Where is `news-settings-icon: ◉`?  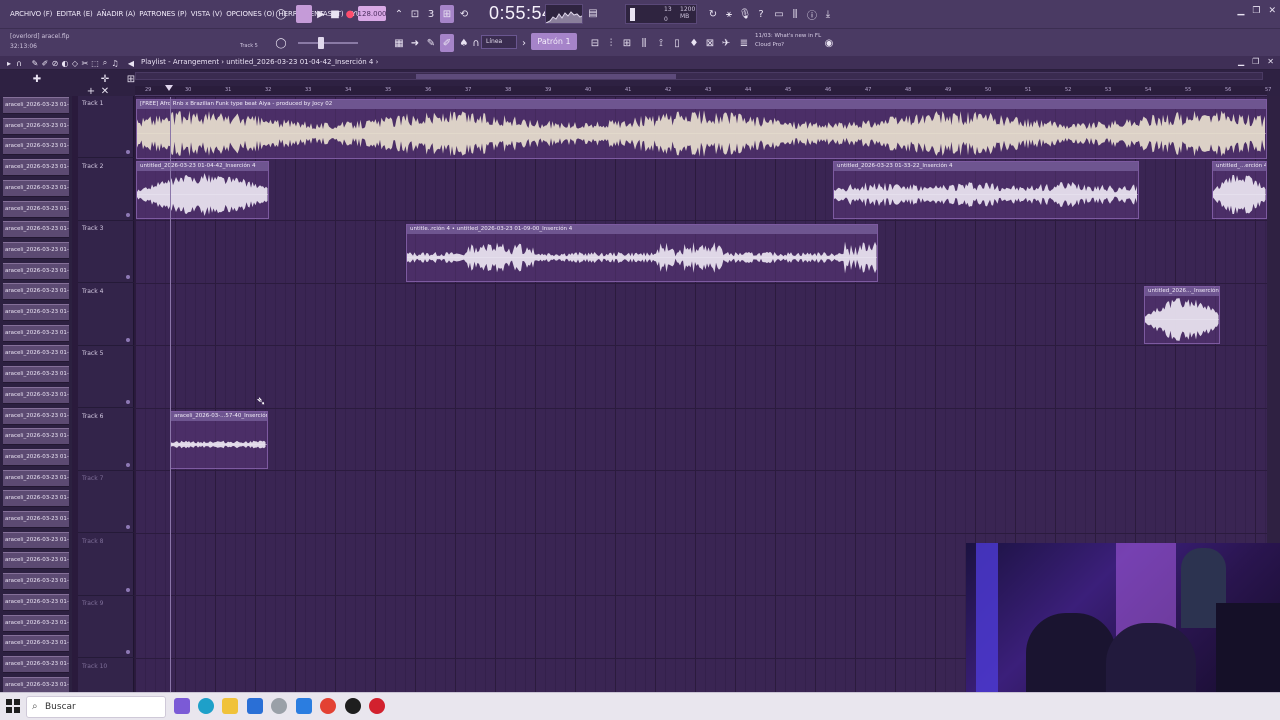
news-settings-icon: ◉ is located at coordinates (829, 43).